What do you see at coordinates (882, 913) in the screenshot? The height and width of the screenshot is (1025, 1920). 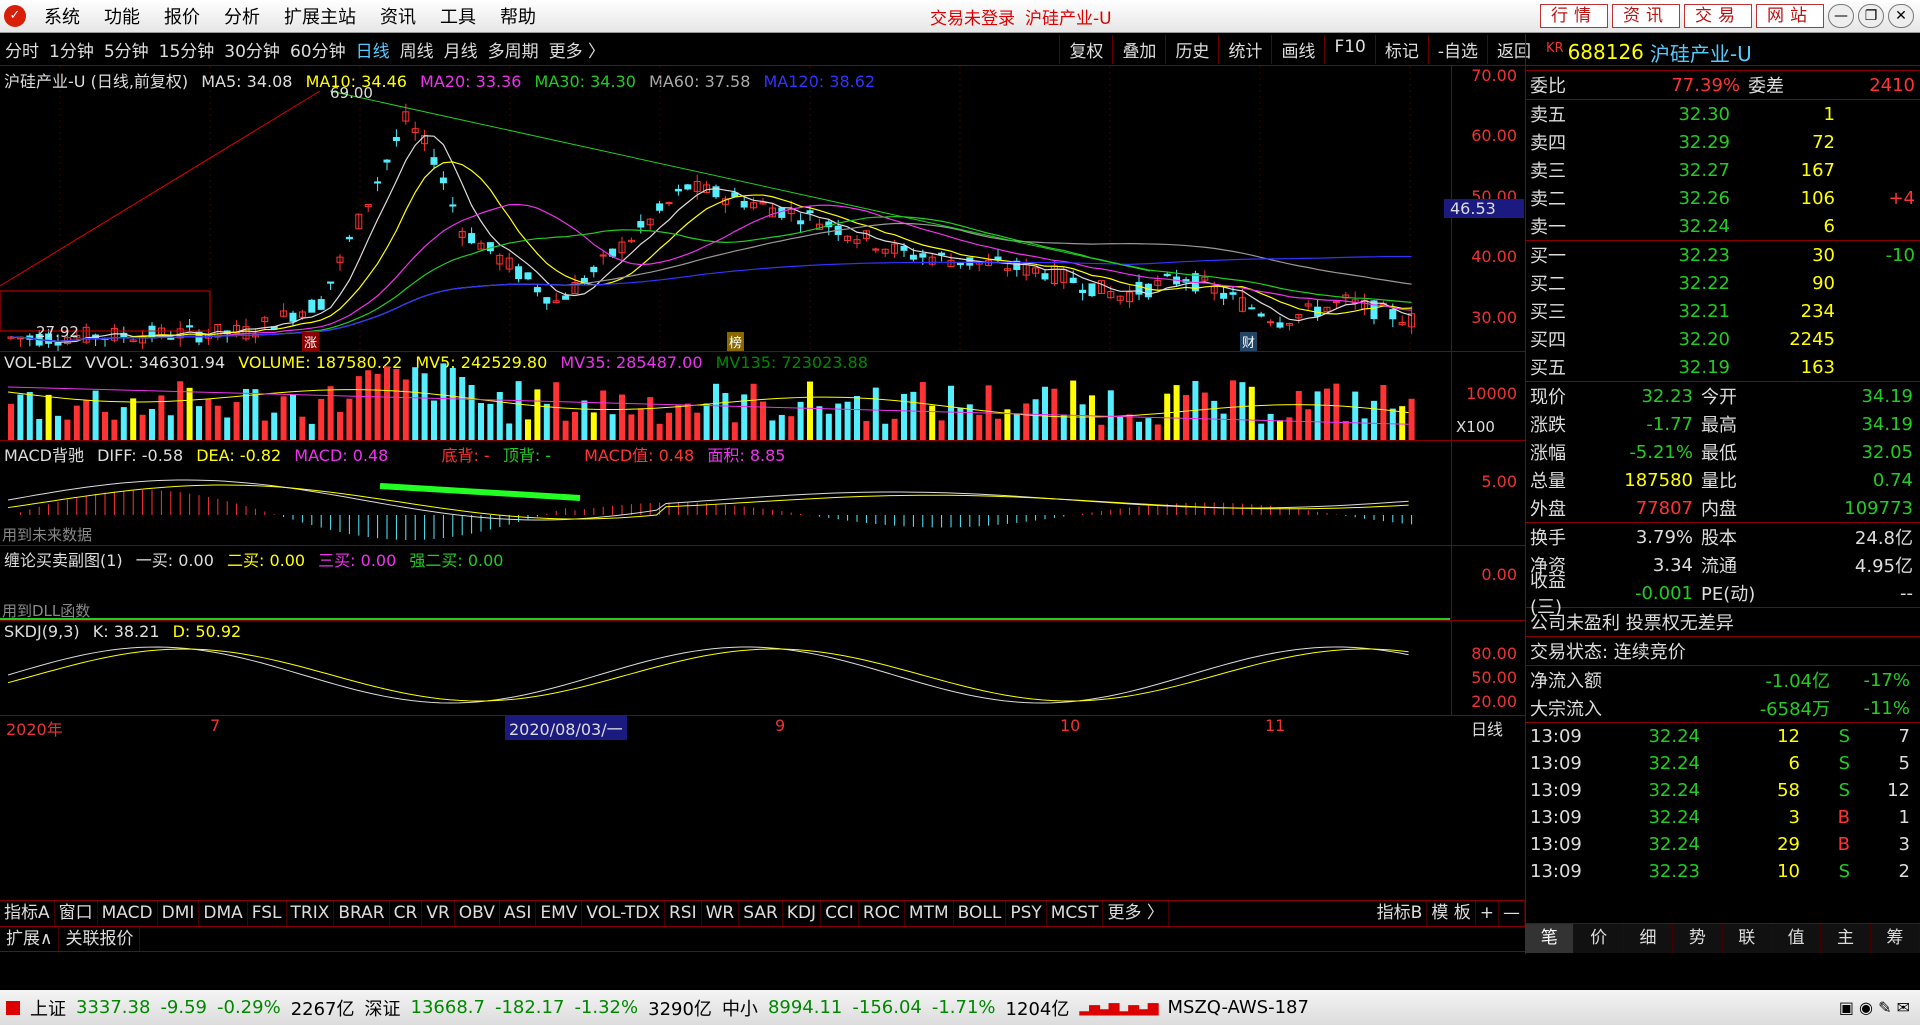 I see `indicator-tab: ROC` at bounding box center [882, 913].